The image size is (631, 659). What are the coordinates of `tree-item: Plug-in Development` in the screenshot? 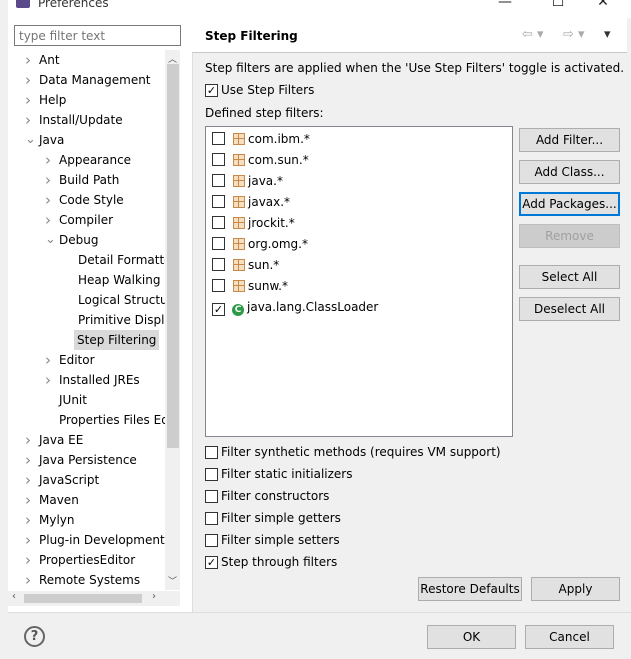 It's located at (102, 540).